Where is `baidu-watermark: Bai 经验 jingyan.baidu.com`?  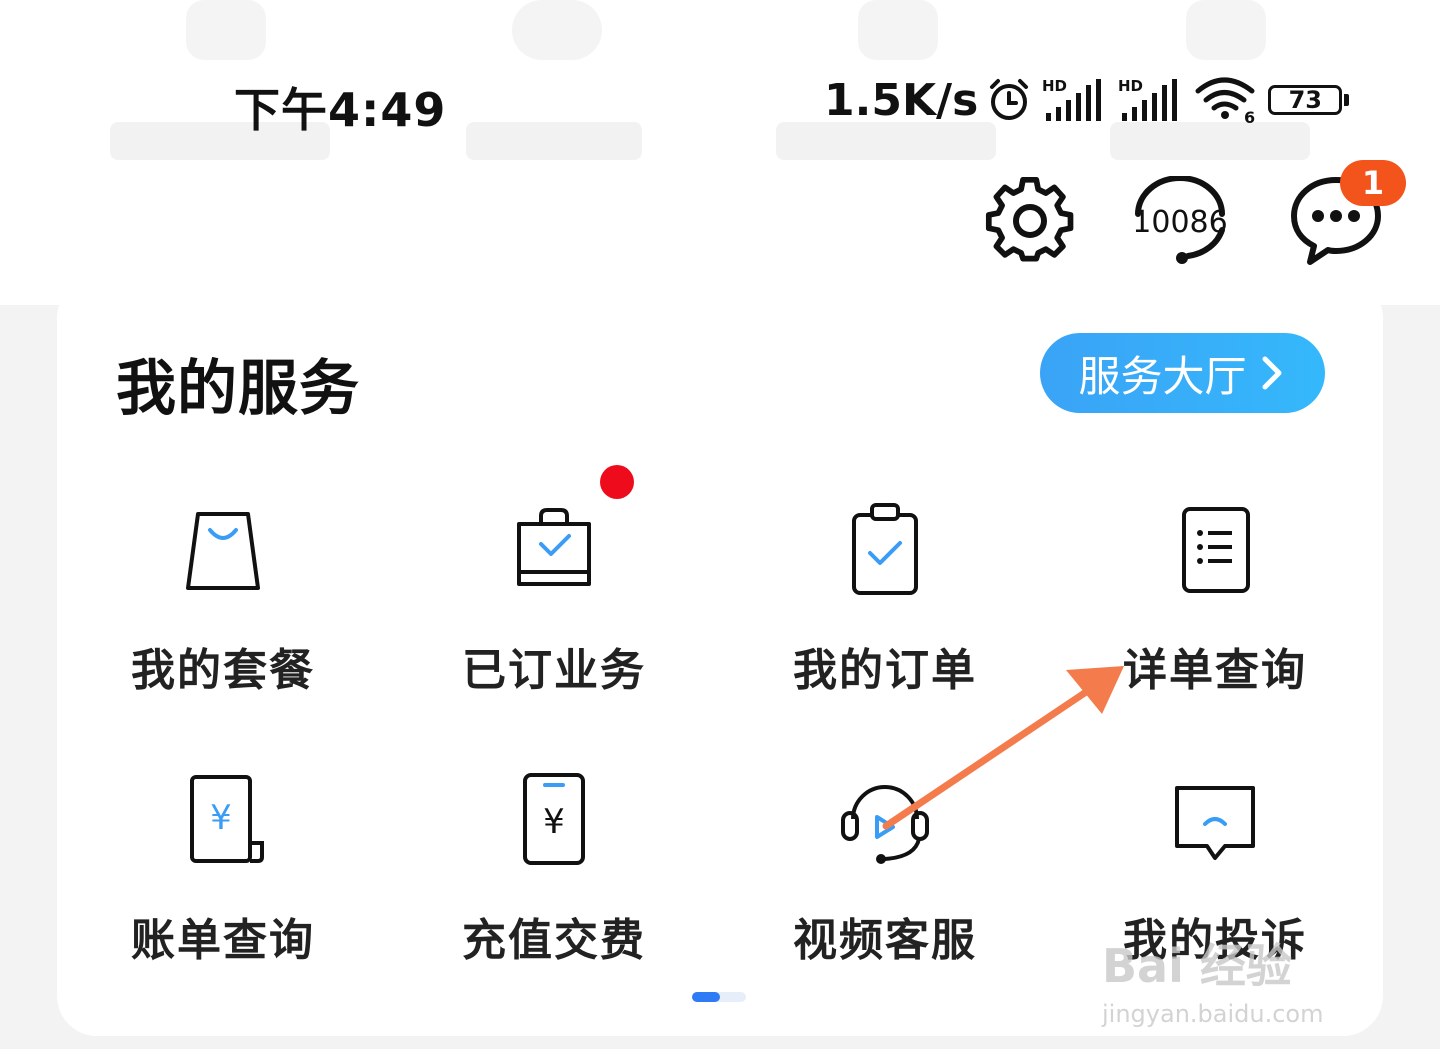
baidu-watermark: Bai 经验 jingyan.baidu.com is located at coordinates (1234, 979).